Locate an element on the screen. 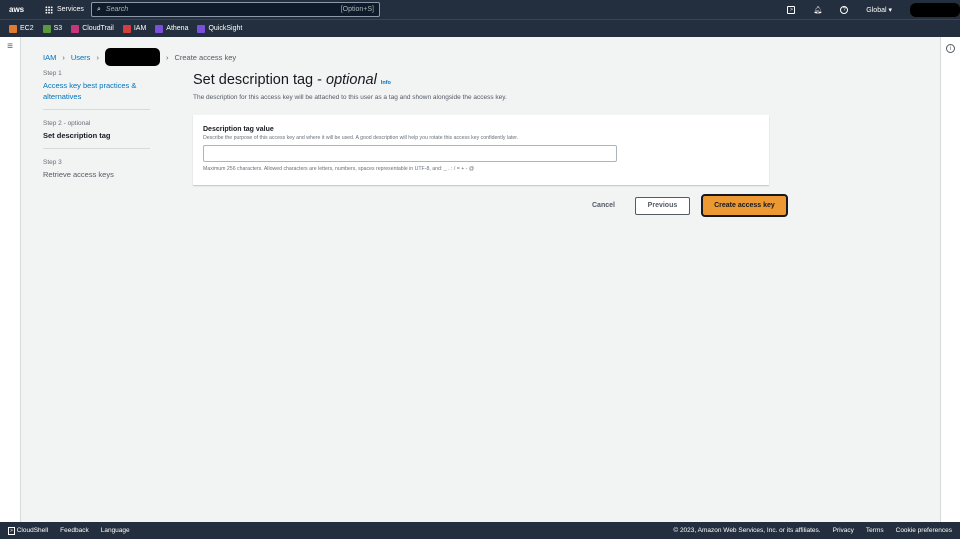  favorite-cloudtrail: CloudTrail is located at coordinates (92, 28).